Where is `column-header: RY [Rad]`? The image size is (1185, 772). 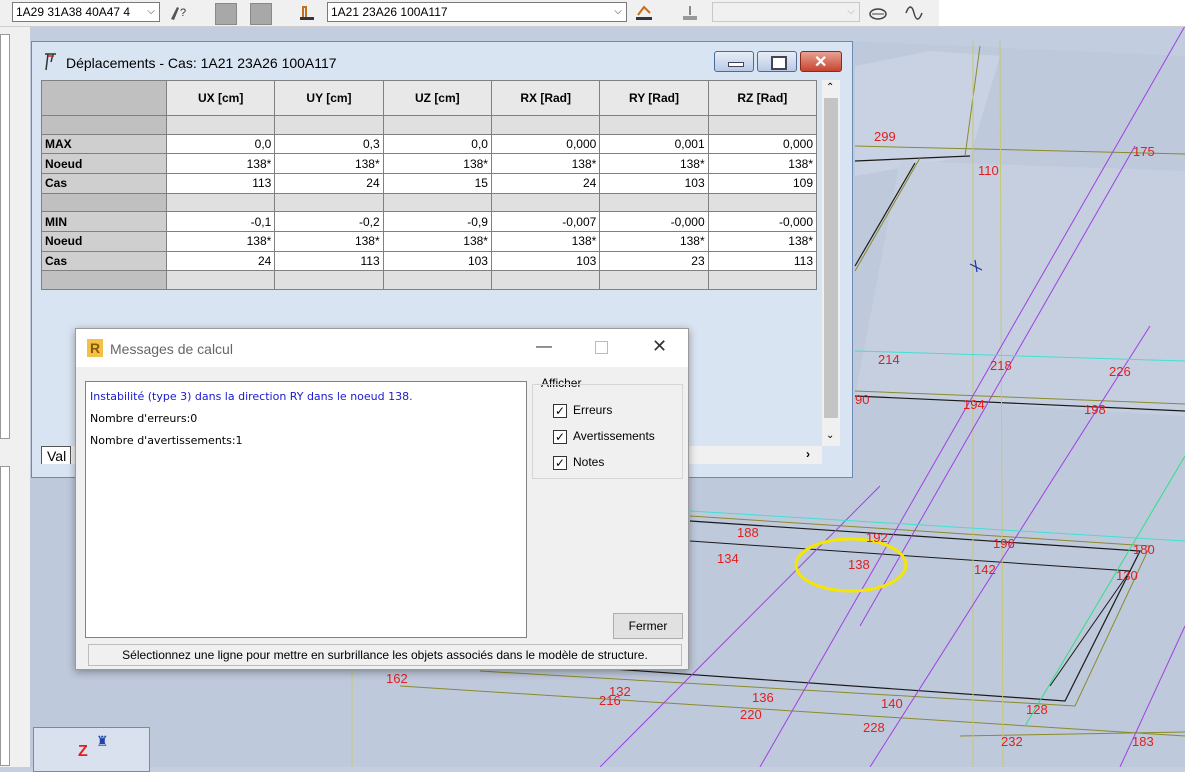
column-header: RY [Rad] is located at coordinates (654, 98).